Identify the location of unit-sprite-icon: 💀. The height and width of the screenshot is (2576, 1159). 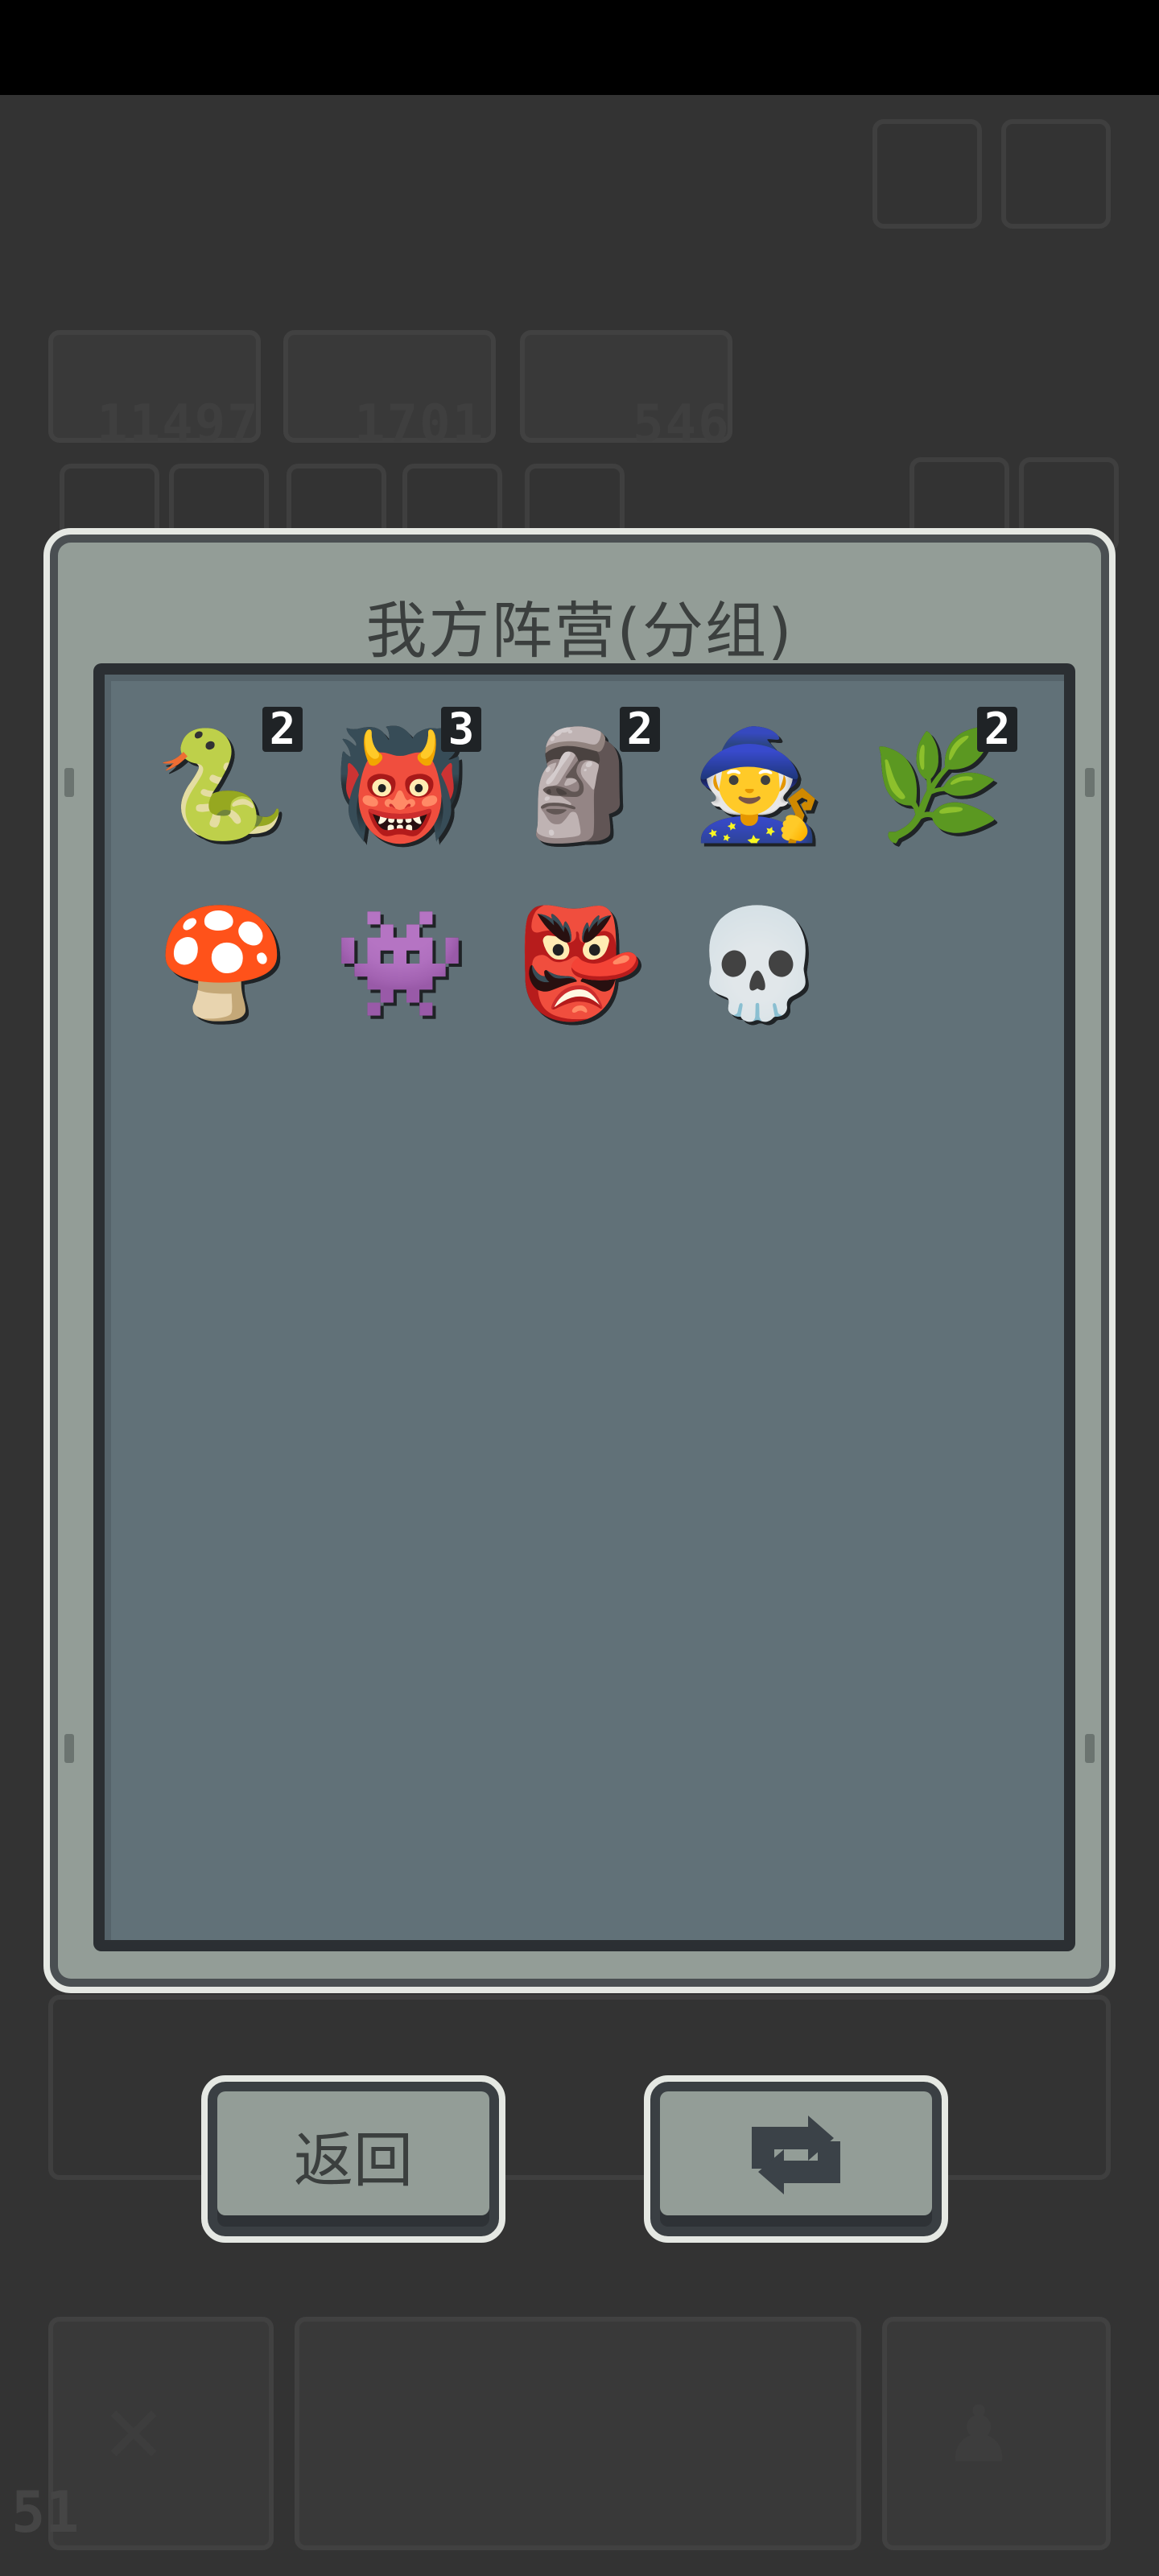
(757, 964).